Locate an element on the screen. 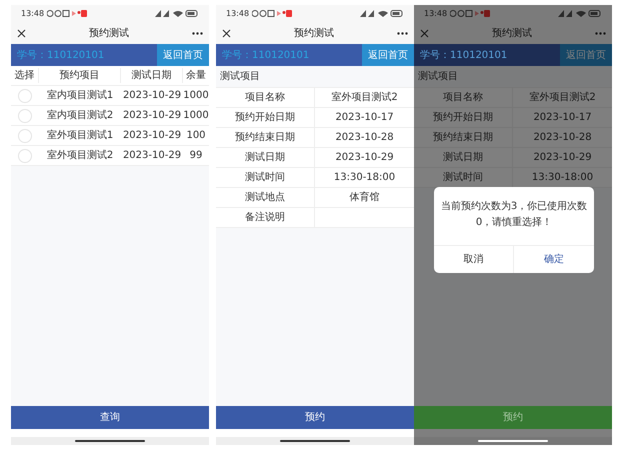 The height and width of the screenshot is (449, 631). table-cell-text: 室内项目测试1 is located at coordinates (80, 95).